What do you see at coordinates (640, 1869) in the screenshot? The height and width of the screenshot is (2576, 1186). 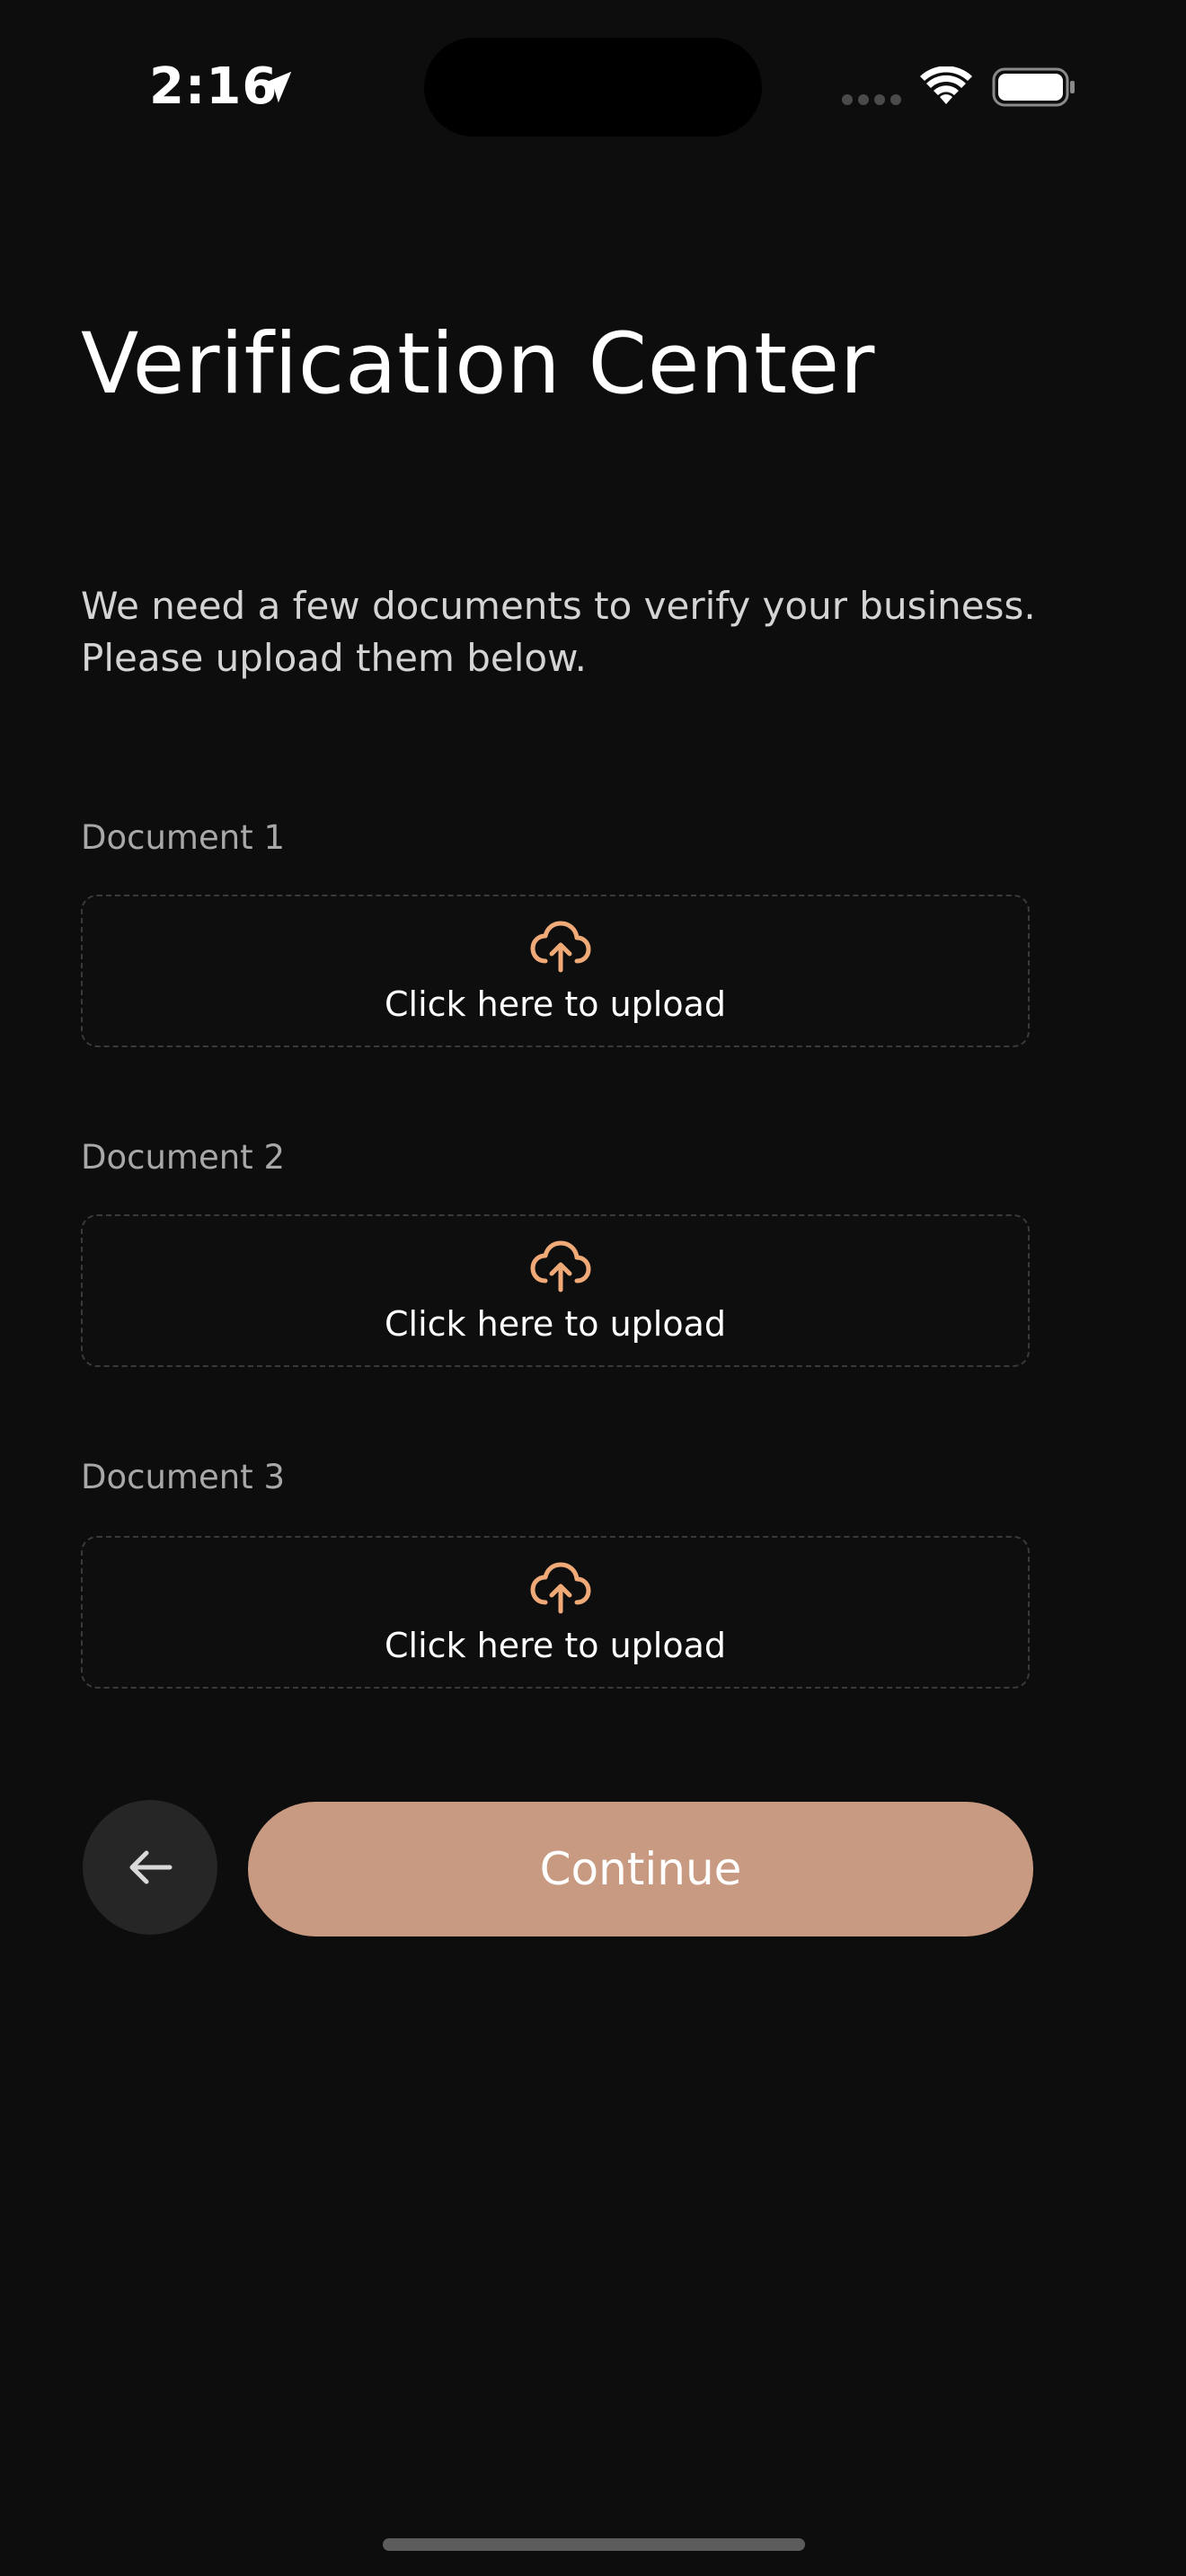 I see `continue-button: Continue` at bounding box center [640, 1869].